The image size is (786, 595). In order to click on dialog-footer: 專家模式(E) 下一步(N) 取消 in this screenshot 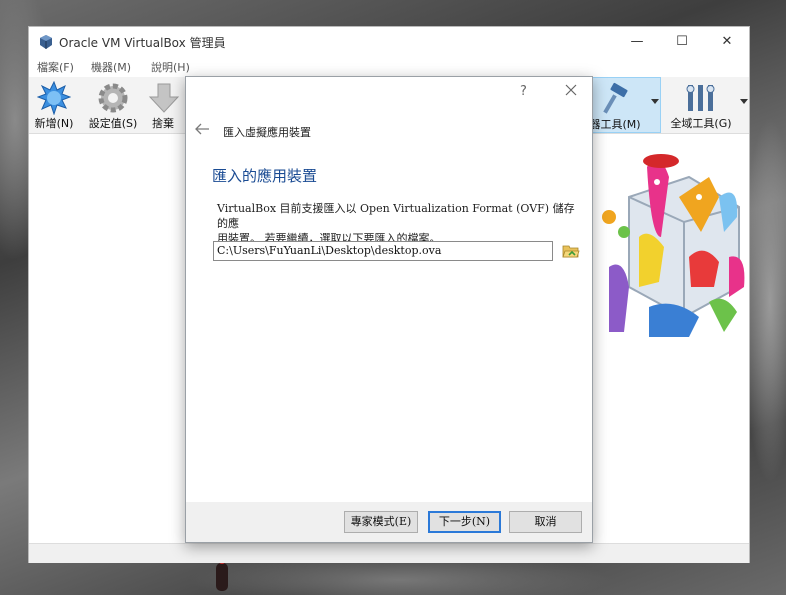, I will do `click(389, 522)`.